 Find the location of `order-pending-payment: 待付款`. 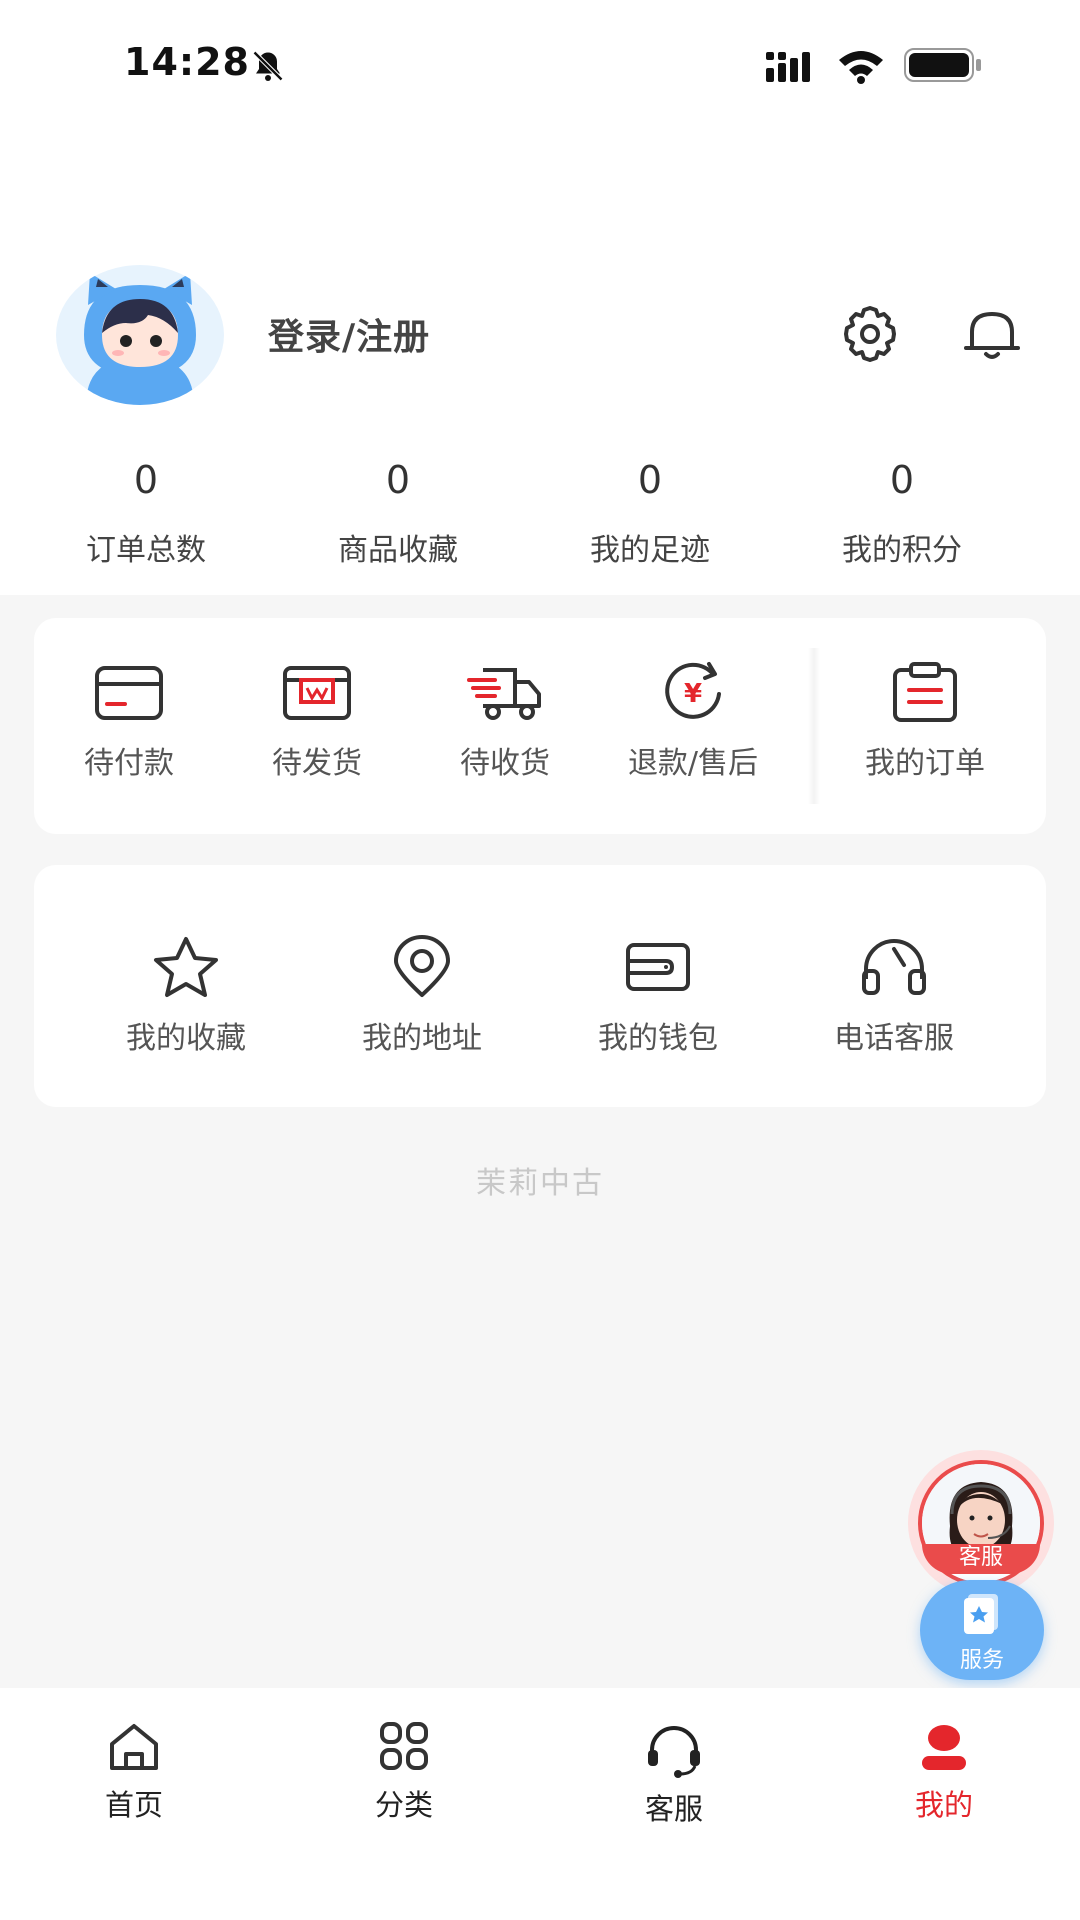

order-pending-payment: 待付款 is located at coordinates (129, 721).